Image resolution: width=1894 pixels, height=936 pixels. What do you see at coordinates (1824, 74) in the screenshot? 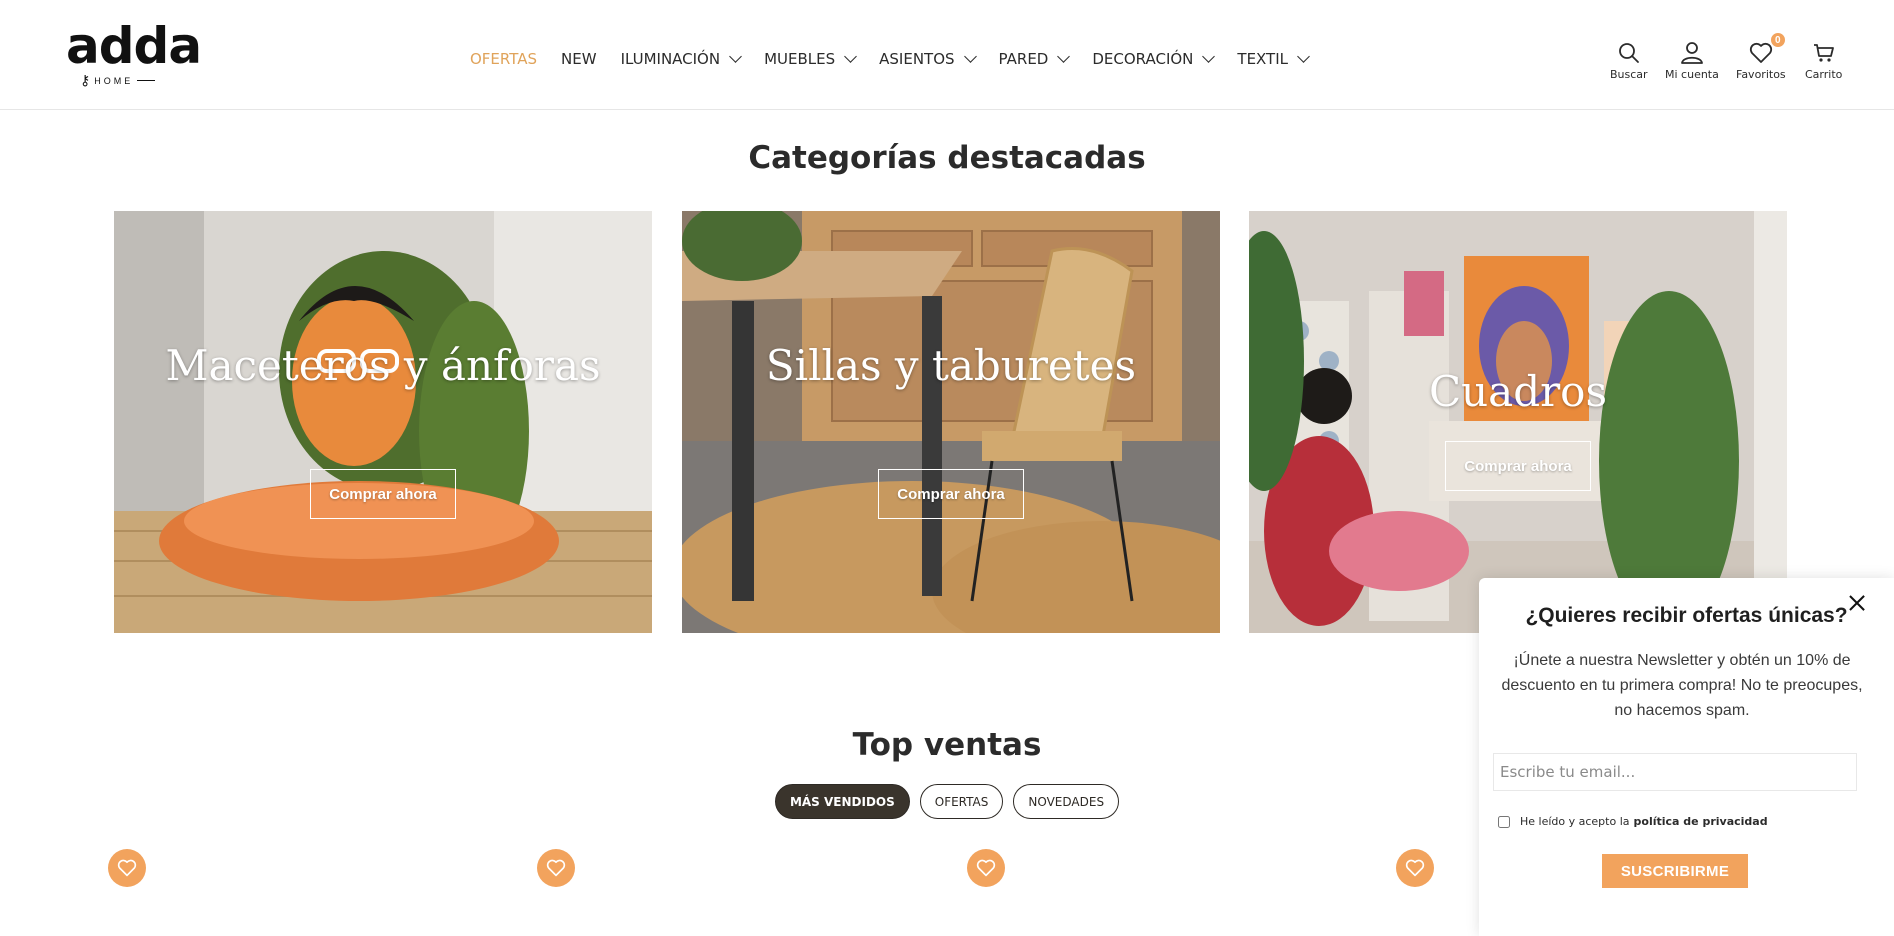
I see `cart-label: Carrito` at bounding box center [1824, 74].